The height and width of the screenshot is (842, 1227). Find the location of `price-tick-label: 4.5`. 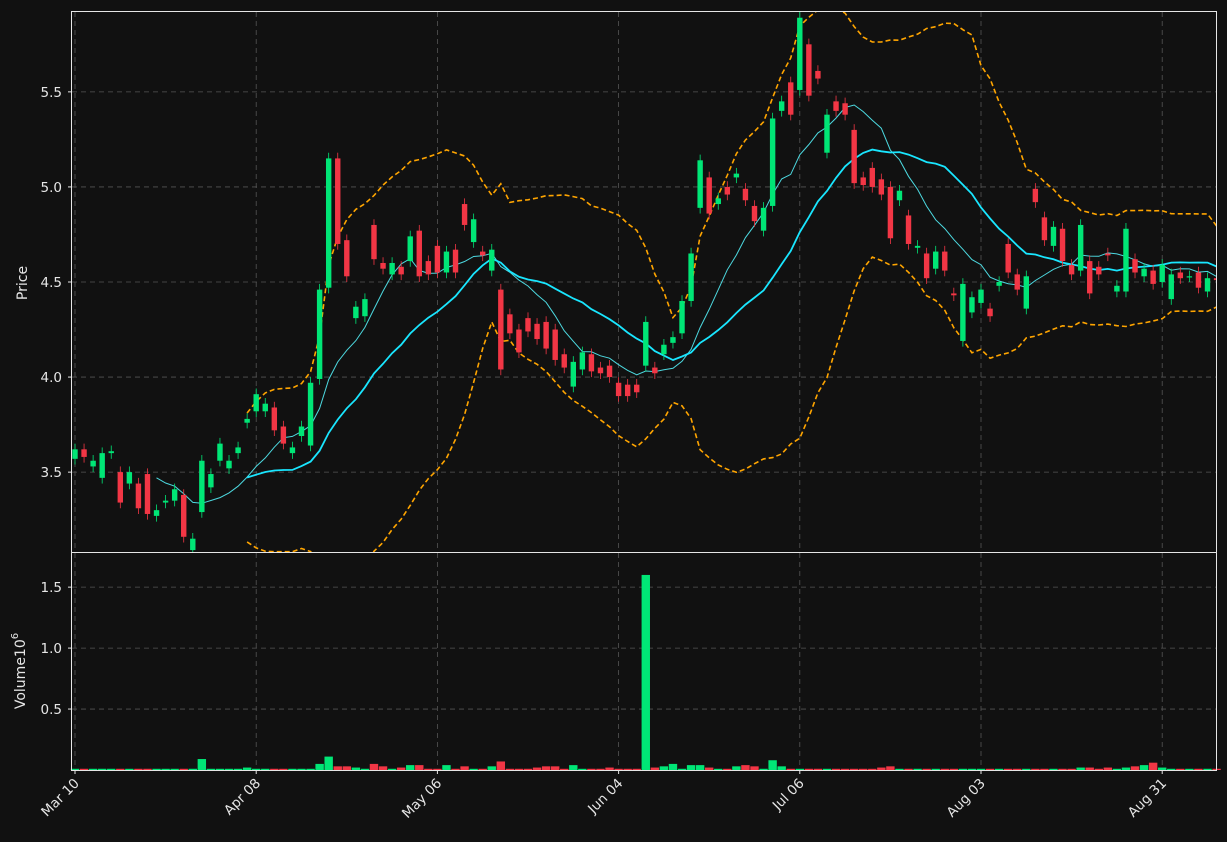

price-tick-label: 4.5 is located at coordinates (51, 283).